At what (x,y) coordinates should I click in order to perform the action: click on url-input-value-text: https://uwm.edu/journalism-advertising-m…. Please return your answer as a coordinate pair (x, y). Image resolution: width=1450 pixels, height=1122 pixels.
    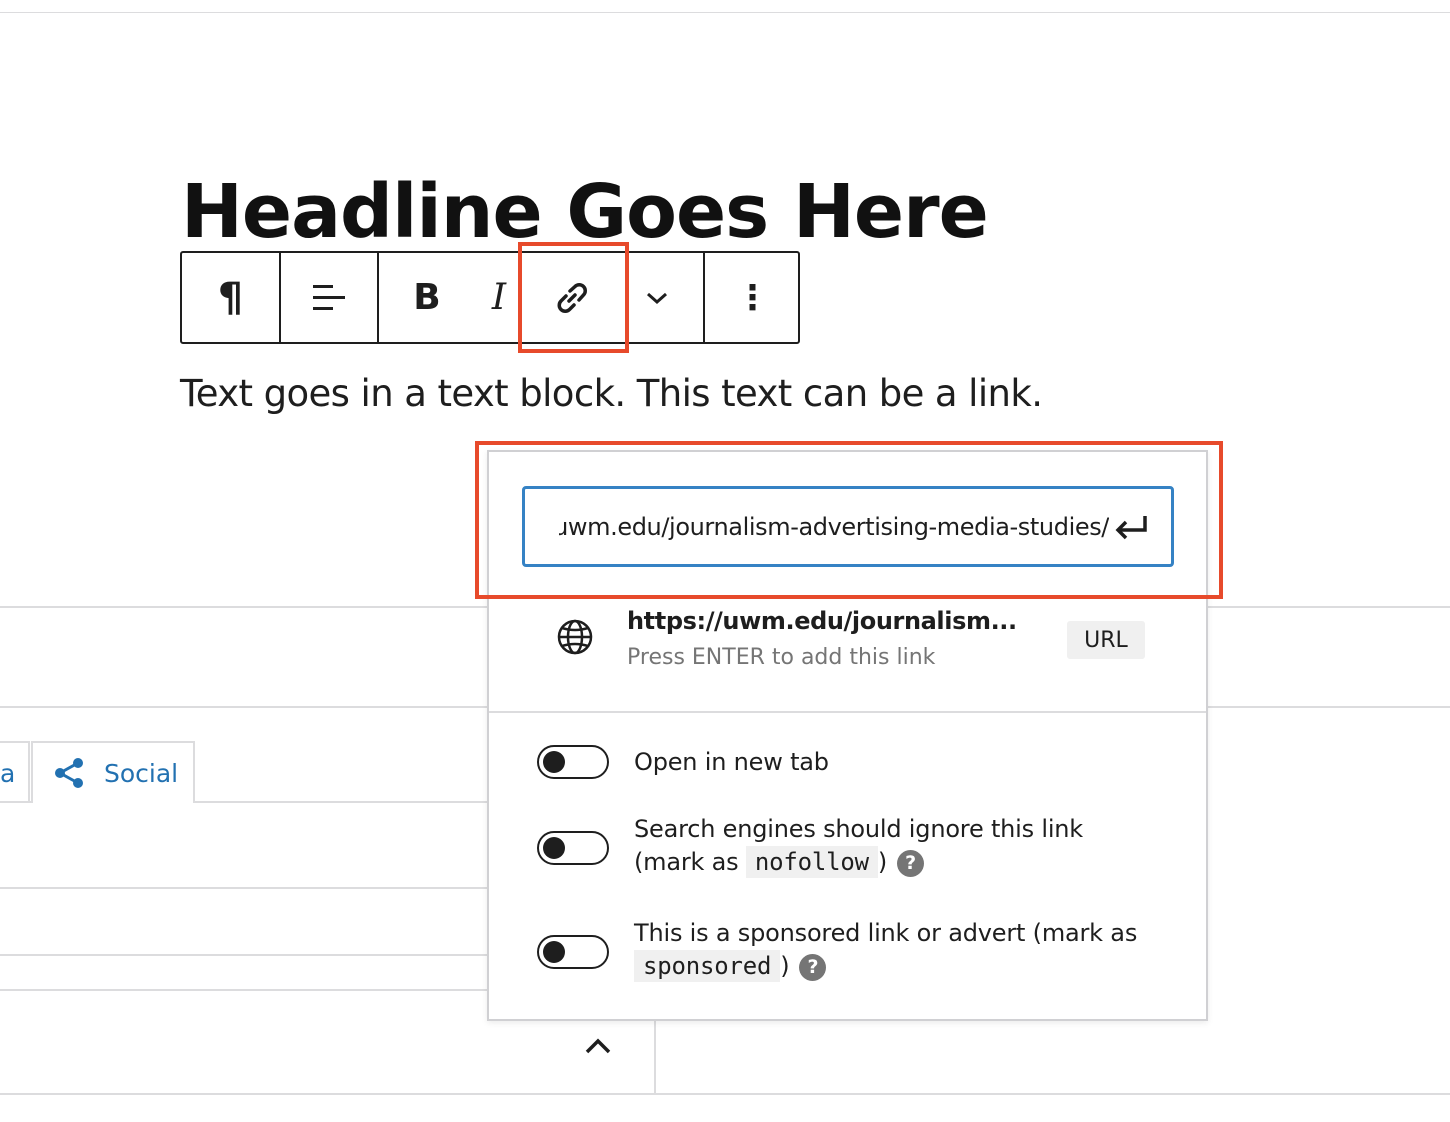
    Looking at the image, I should click on (834, 527).